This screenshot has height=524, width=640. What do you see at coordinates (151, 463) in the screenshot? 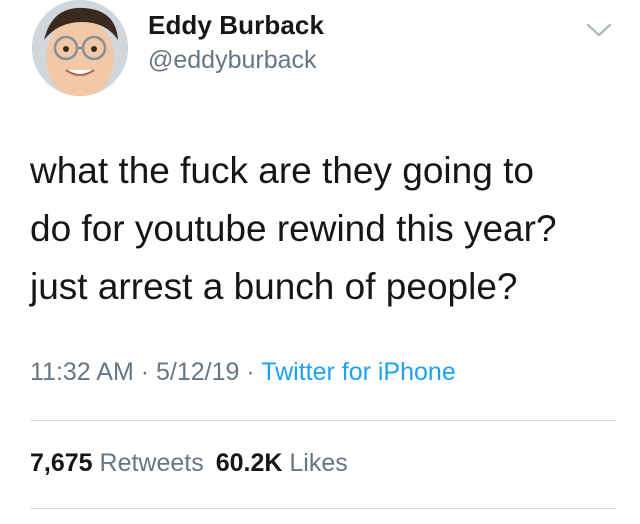
I see `retweets-label: Retweets` at bounding box center [151, 463].